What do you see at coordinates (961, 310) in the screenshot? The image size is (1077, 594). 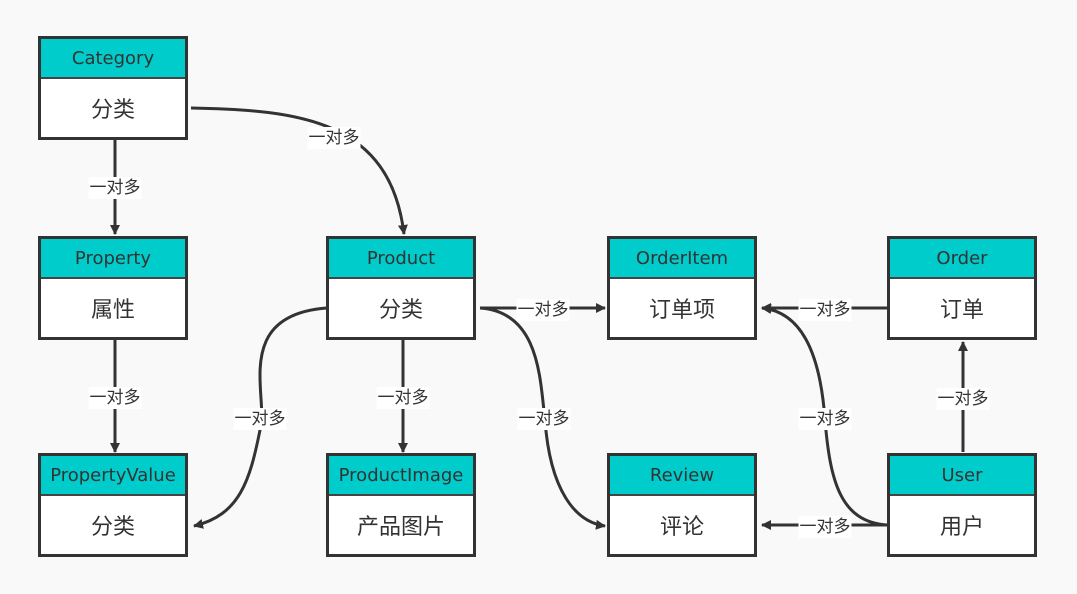 I see `entity-desc: 订单` at bounding box center [961, 310].